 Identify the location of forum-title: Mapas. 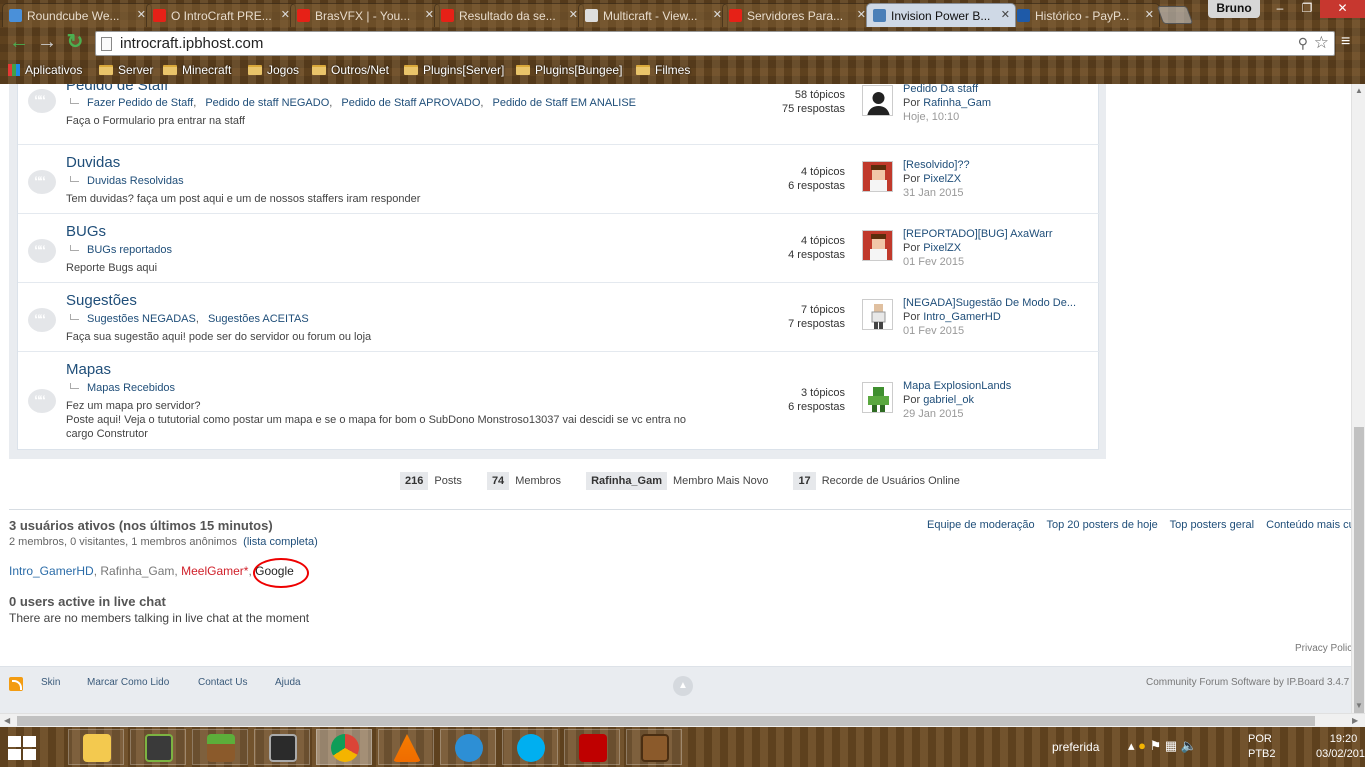
(88, 369).